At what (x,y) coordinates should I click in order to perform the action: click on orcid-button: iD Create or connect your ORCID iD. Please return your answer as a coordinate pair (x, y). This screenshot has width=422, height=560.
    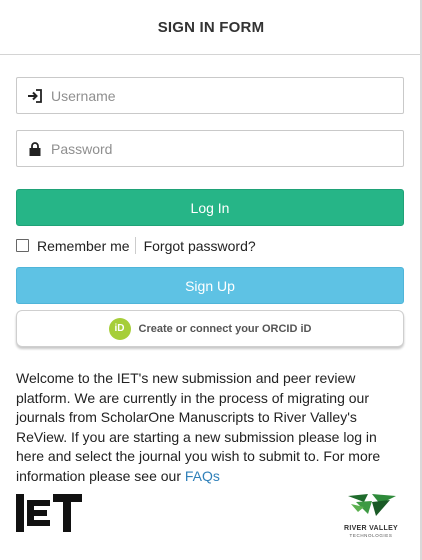
    Looking at the image, I should click on (210, 328).